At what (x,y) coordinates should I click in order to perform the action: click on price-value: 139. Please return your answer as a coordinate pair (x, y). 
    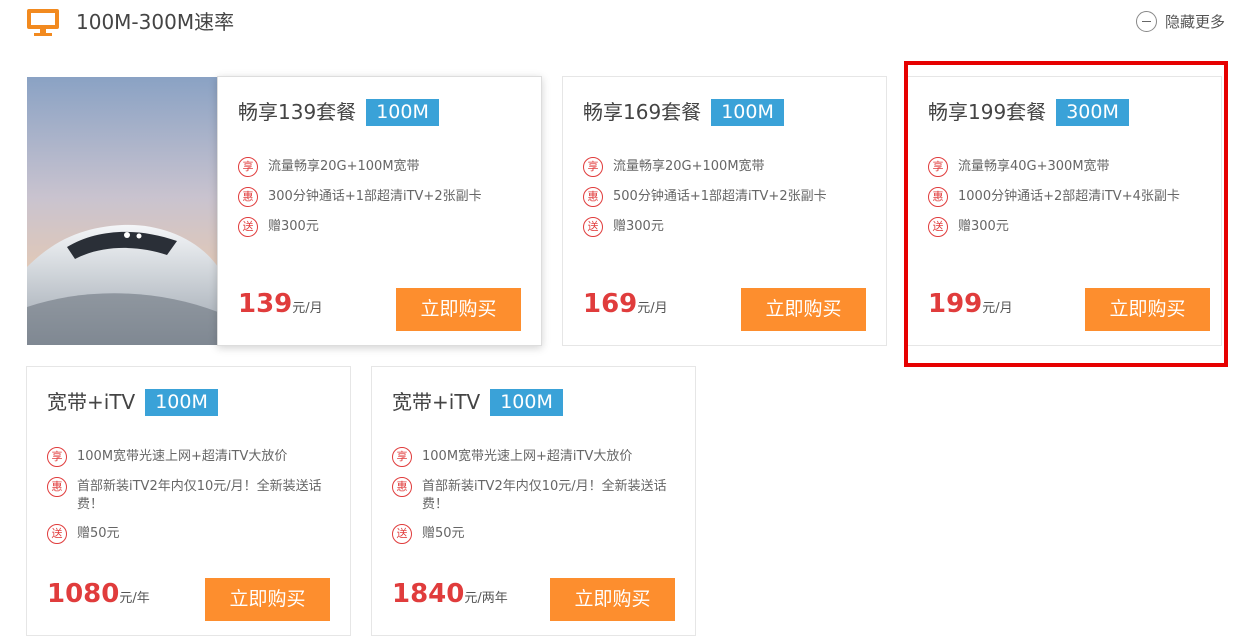
    Looking at the image, I should click on (265, 304).